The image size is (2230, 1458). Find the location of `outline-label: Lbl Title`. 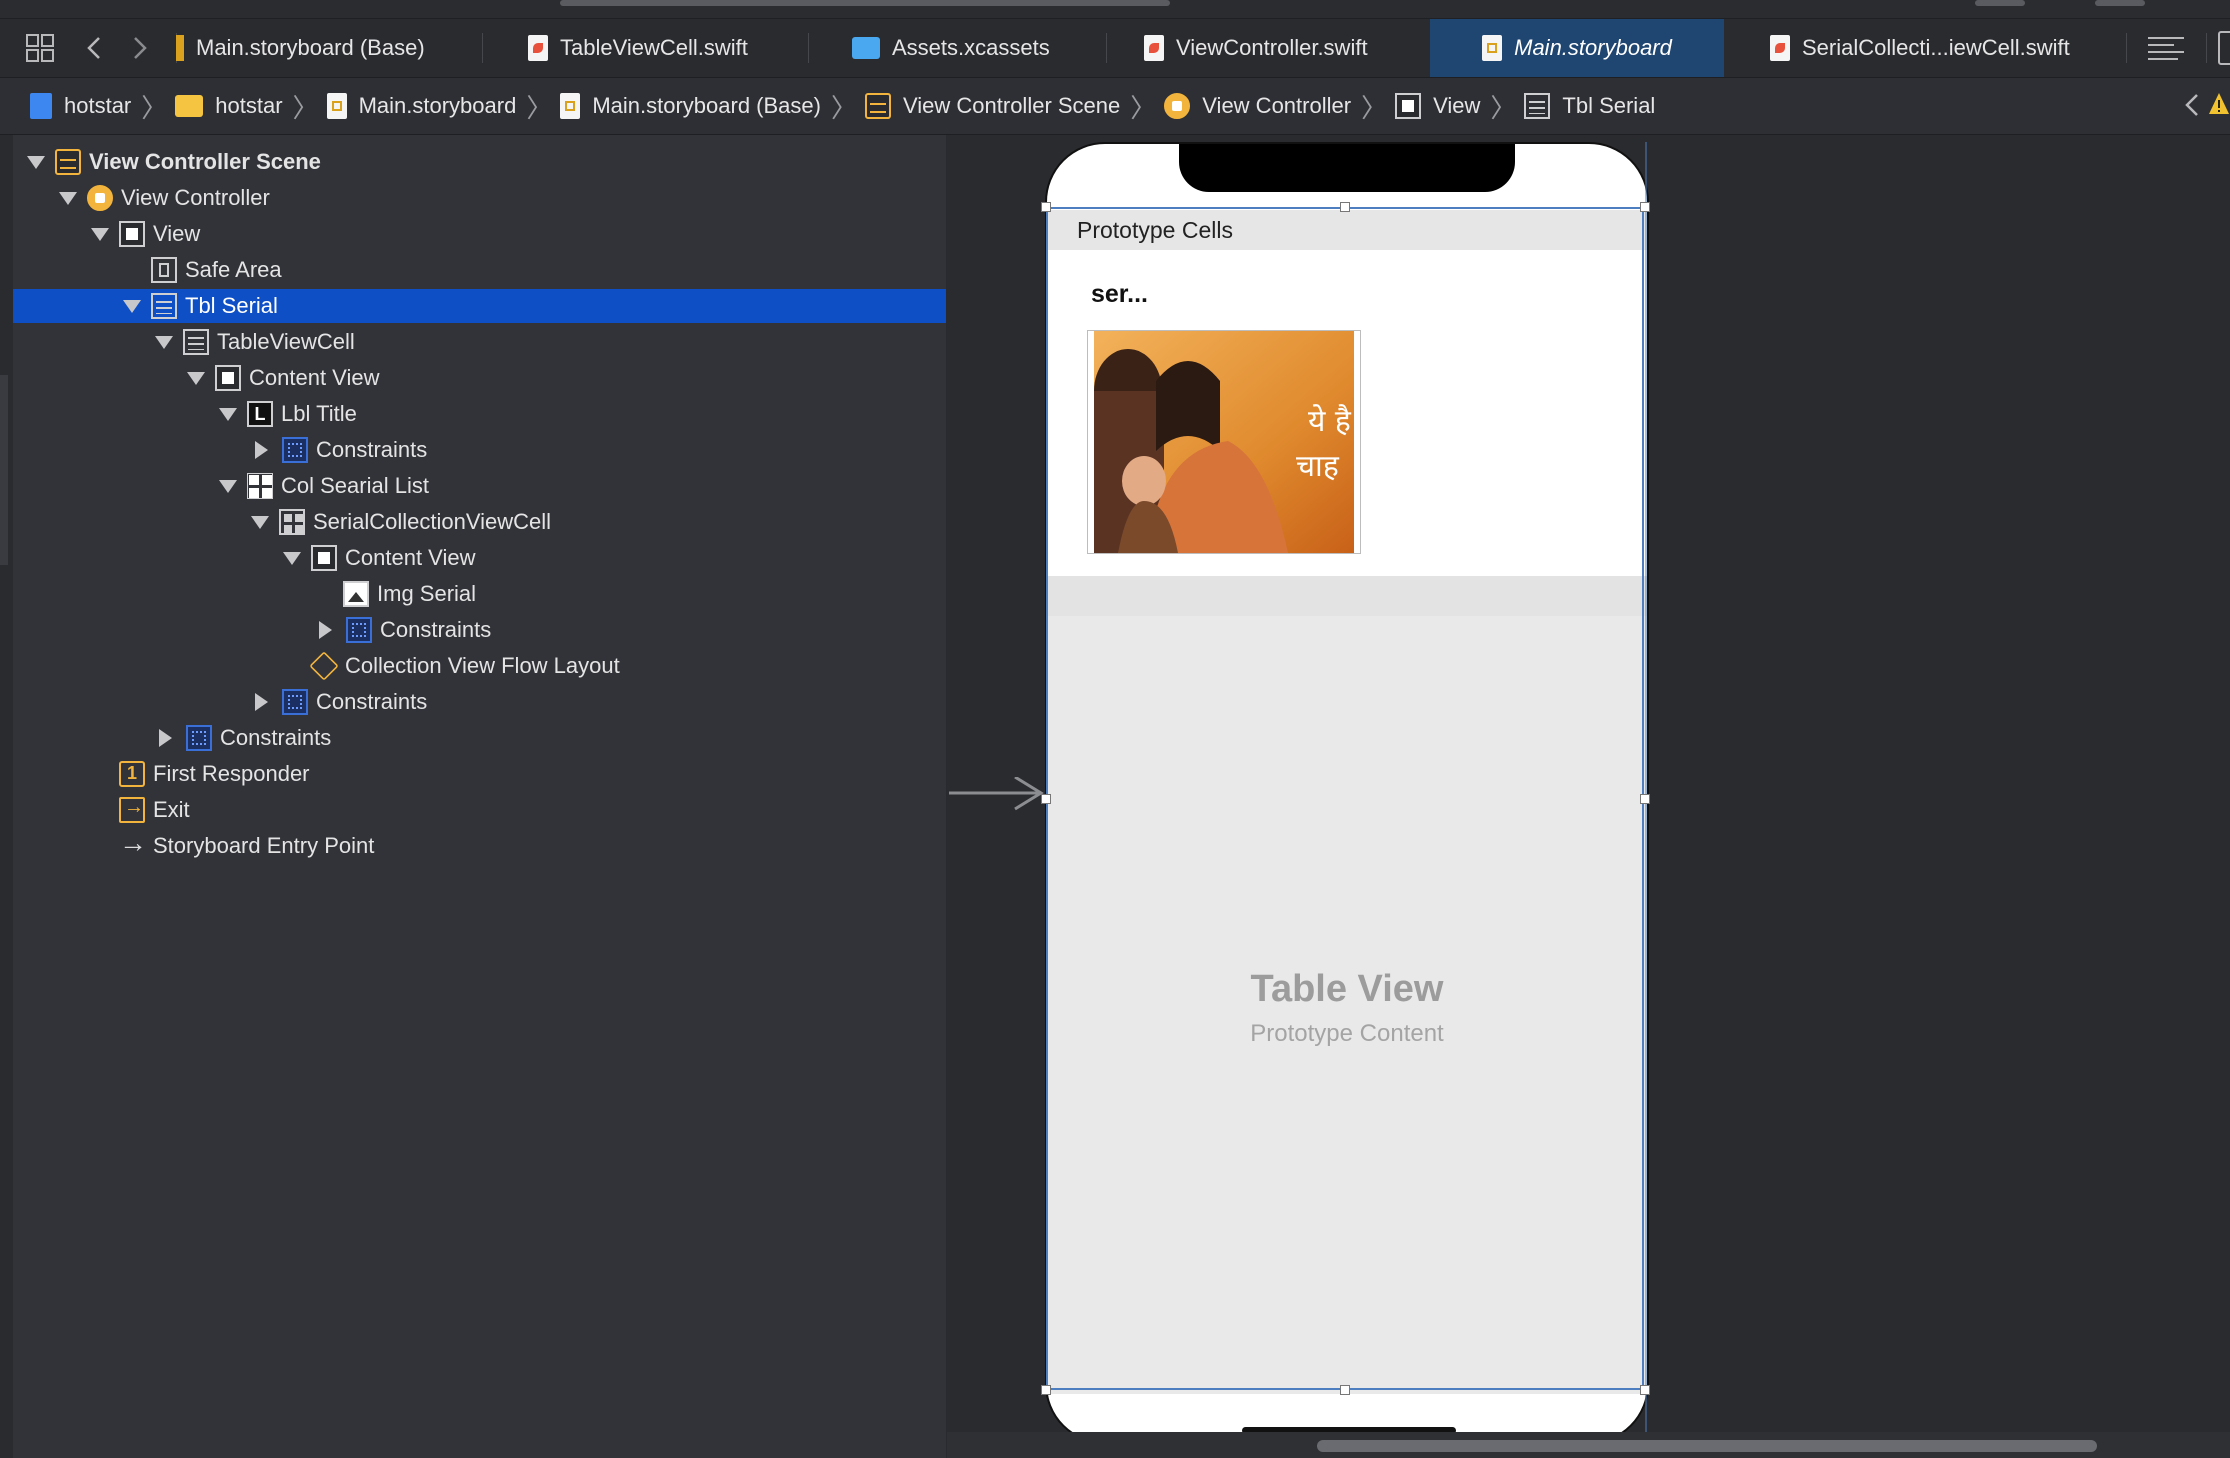

outline-label: Lbl Title is located at coordinates (319, 413).